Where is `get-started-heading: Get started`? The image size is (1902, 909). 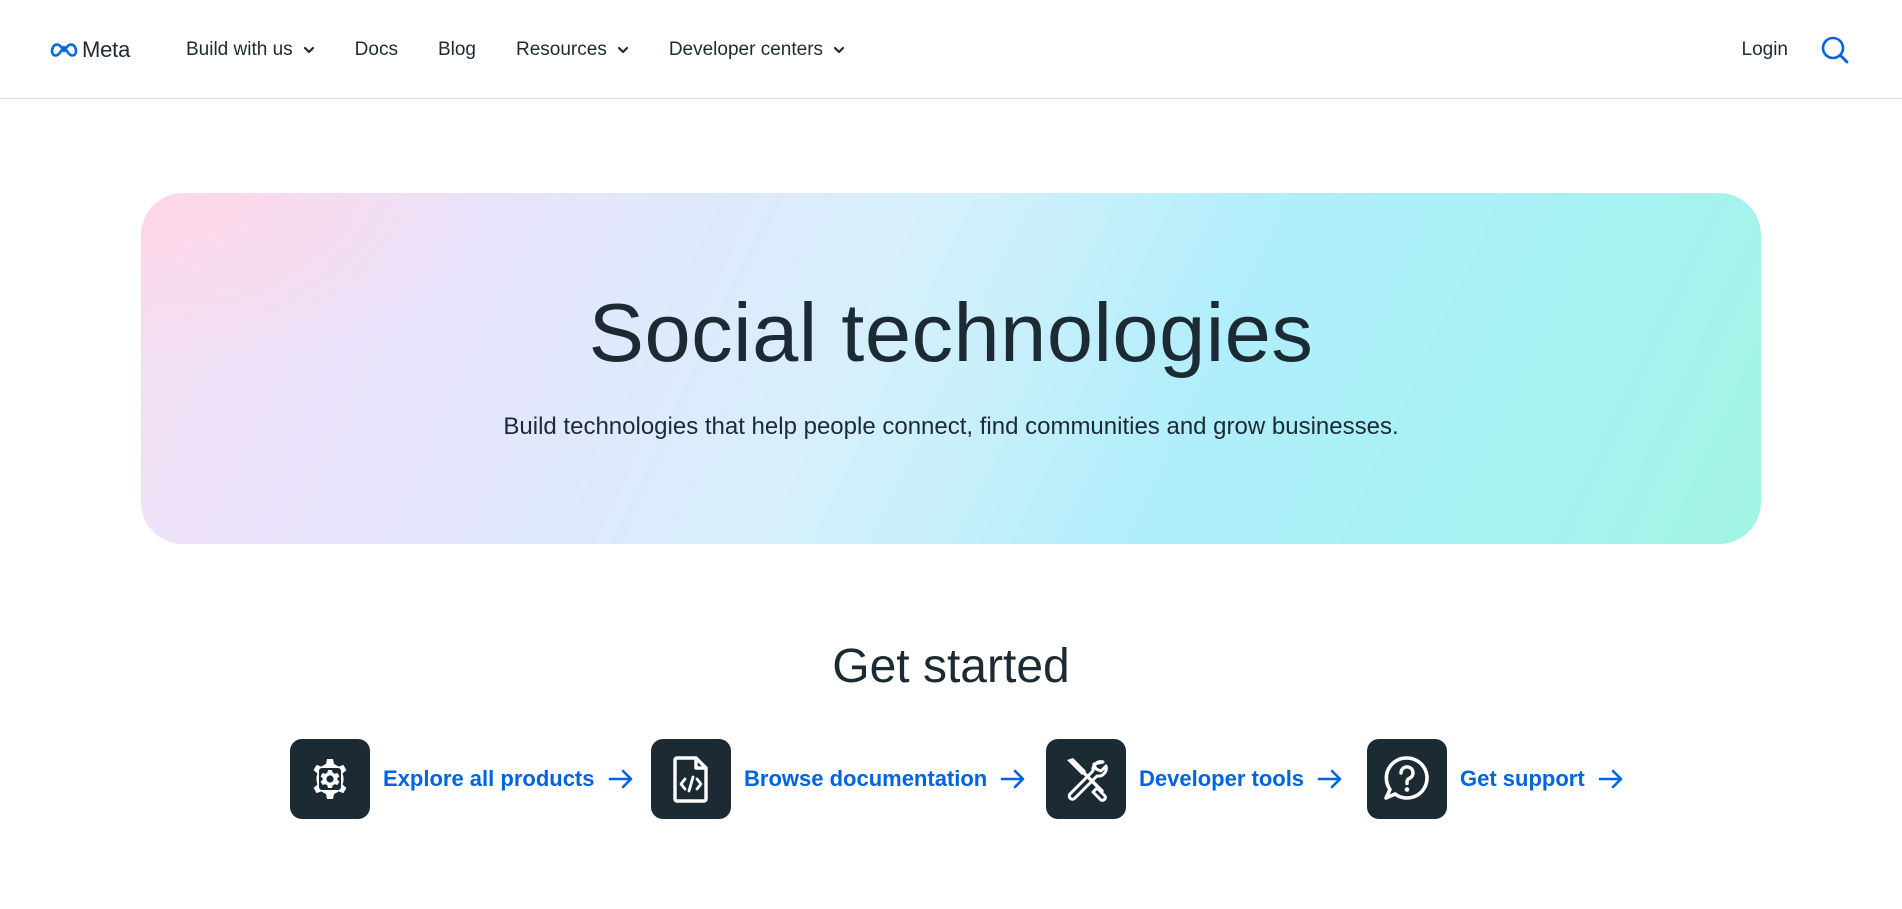 get-started-heading: Get started is located at coordinates (951, 666).